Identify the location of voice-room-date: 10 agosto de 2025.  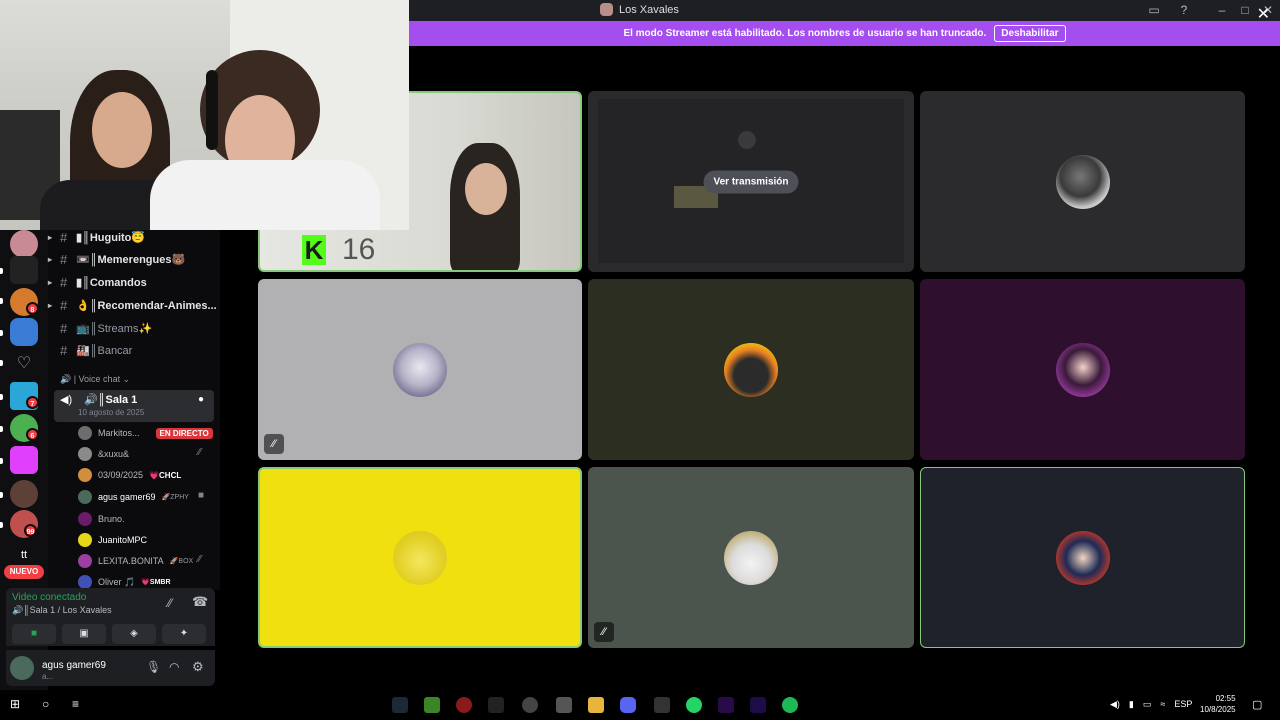
(111, 412).